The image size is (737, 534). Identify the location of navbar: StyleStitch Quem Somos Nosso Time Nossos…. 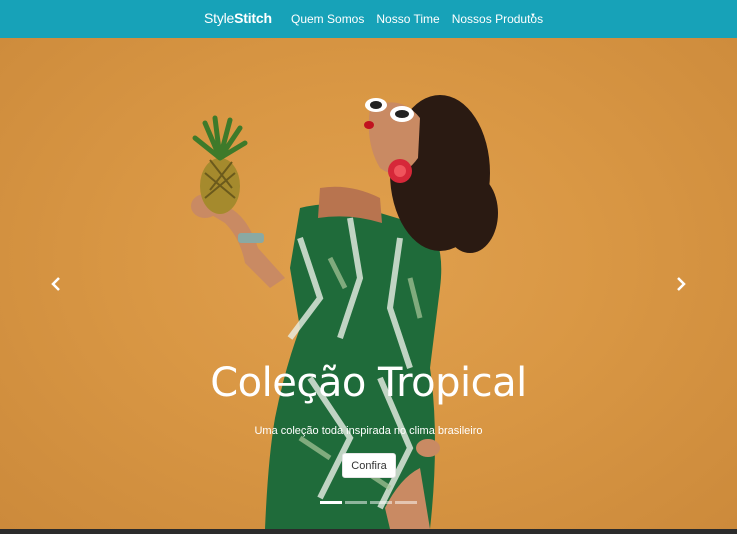
(368, 19).